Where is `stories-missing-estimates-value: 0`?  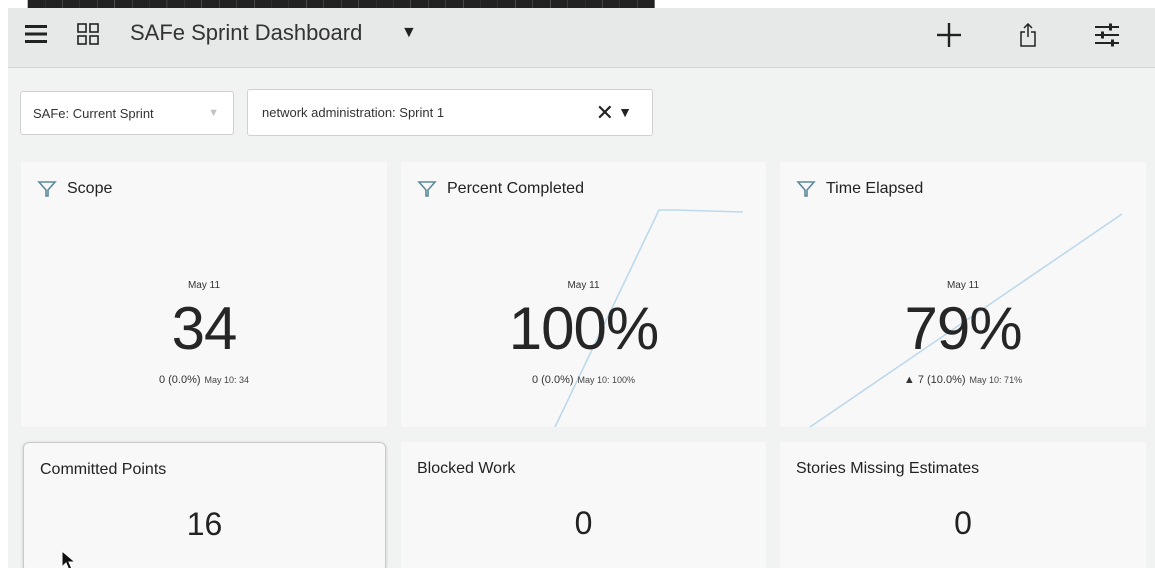 stories-missing-estimates-value: 0 is located at coordinates (963, 523).